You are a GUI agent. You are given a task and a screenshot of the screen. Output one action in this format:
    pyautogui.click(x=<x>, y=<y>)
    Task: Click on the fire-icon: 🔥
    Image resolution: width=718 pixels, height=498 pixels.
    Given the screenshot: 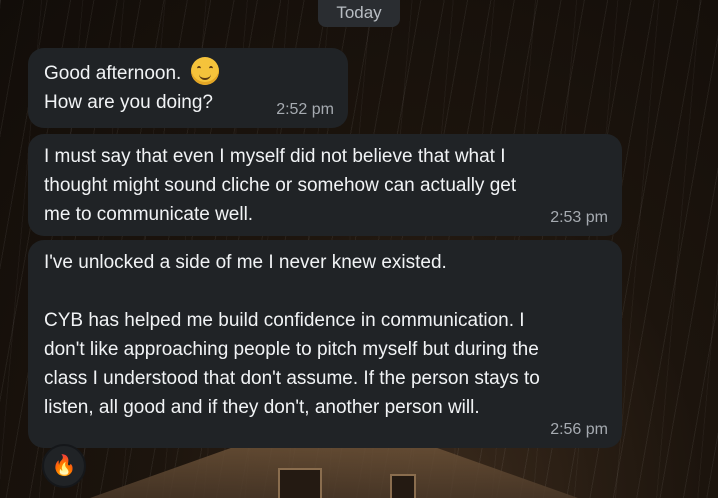 What is the action you would take?
    pyautogui.click(x=64, y=466)
    